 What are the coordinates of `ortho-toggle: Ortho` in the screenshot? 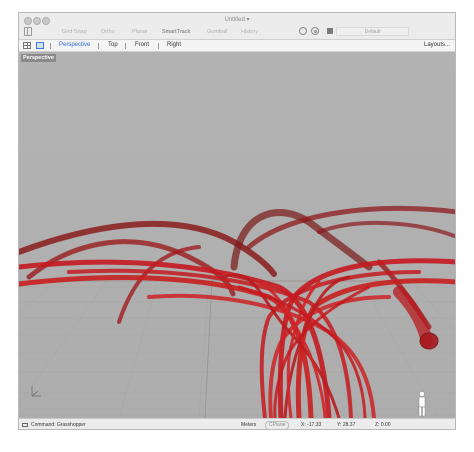 It's located at (108, 32).